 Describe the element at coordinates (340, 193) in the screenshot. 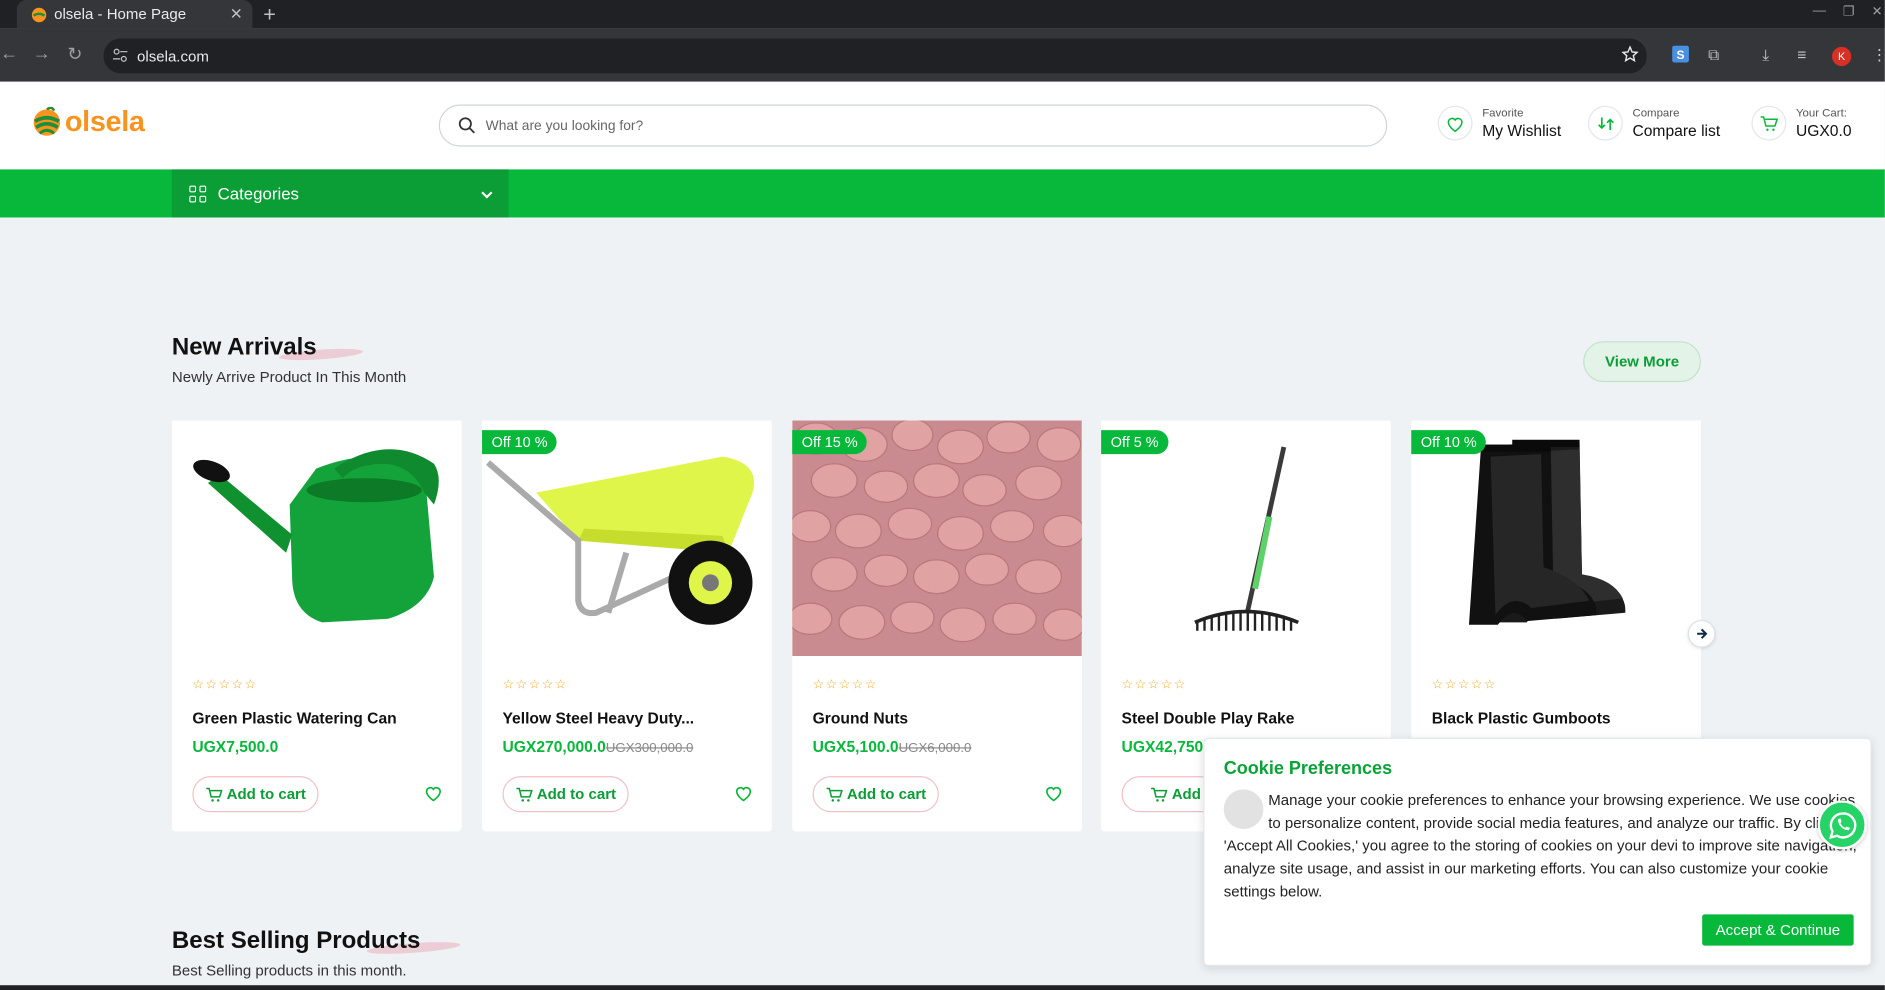

I see `categories-dropdown: Categories` at that location.